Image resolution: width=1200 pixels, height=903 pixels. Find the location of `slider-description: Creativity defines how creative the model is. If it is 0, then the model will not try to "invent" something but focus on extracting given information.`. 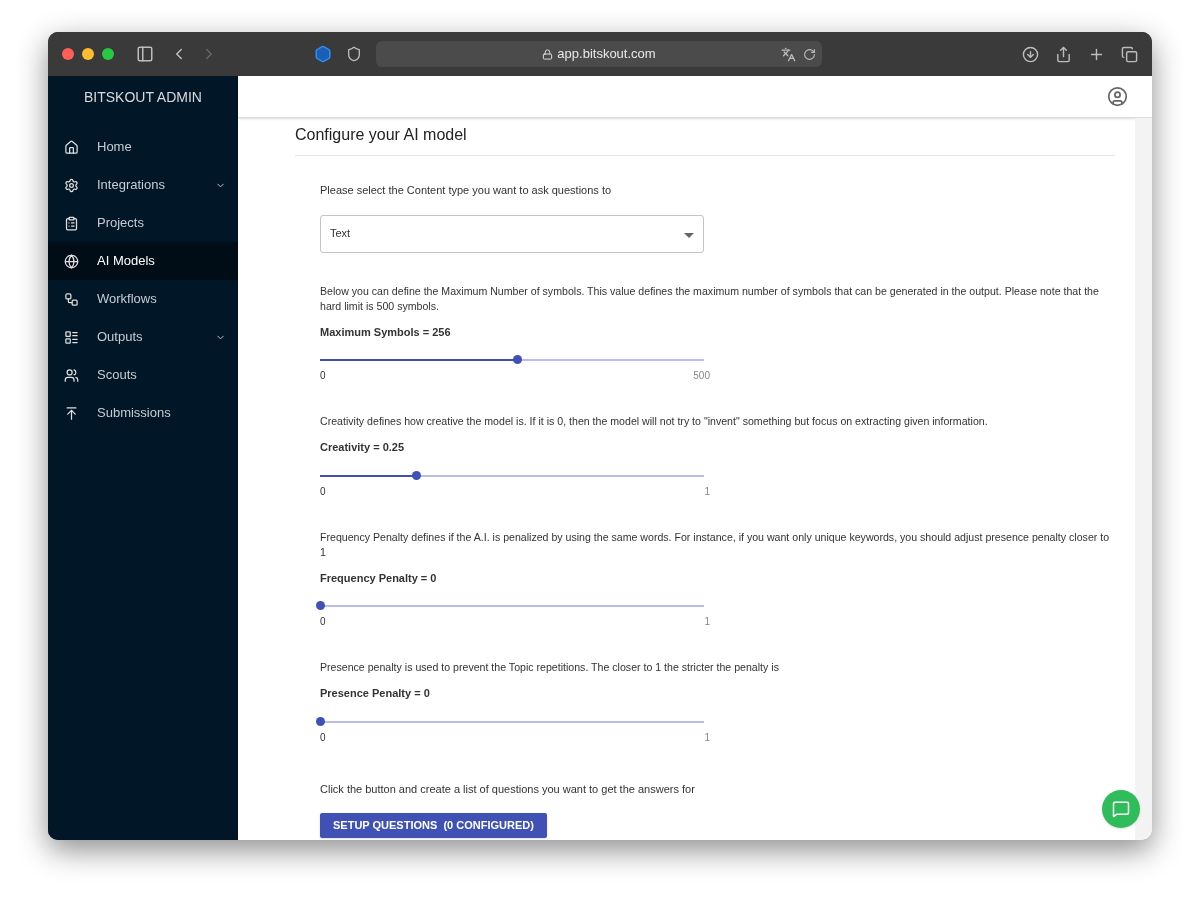

slider-description: Creativity defines how creative the model is. If it is 0, then the model will not try to "invent" something but focus on extracting given information. is located at coordinates (654, 421).